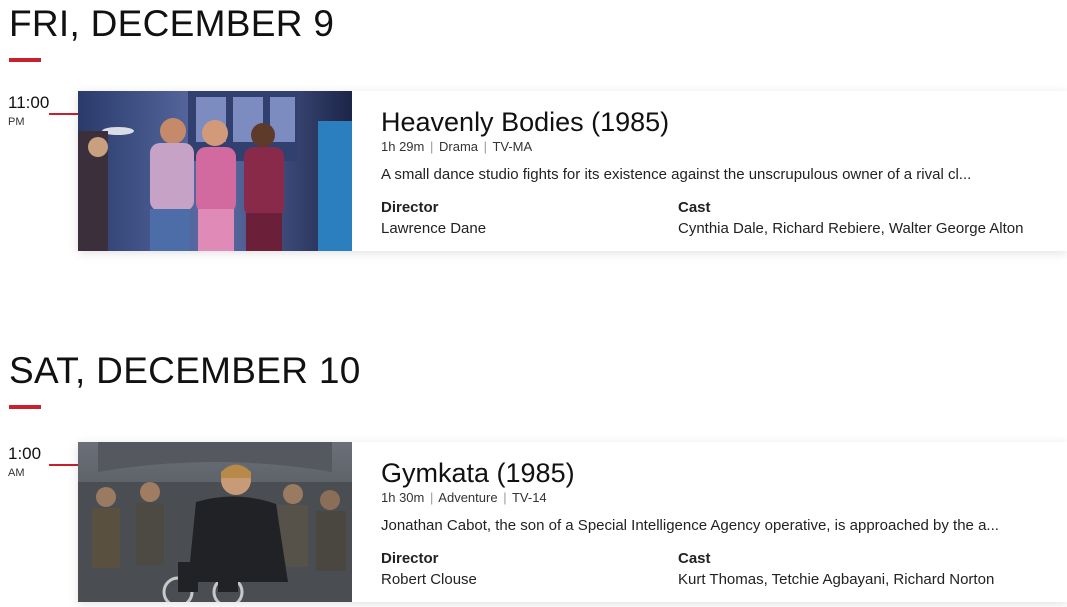 This screenshot has height=607, width=1067. I want to click on airing-time: 1:00, so click(25, 453).